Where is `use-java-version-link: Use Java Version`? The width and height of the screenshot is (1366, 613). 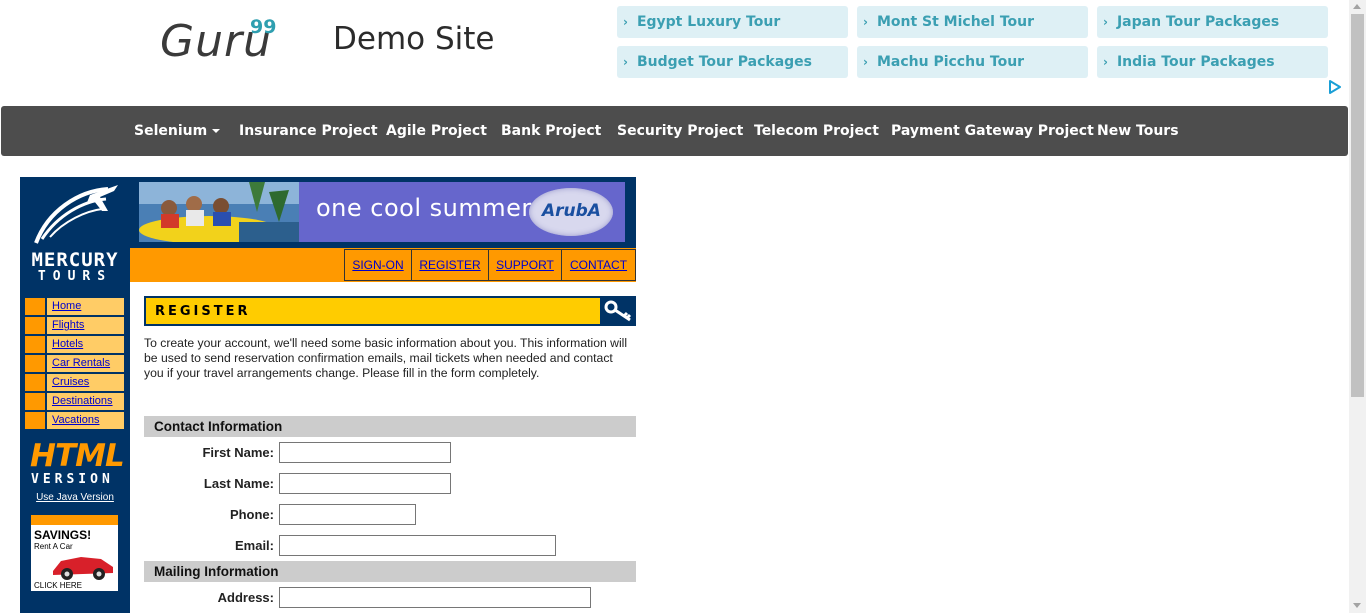 use-java-version-link: Use Java Version is located at coordinates (75, 497).